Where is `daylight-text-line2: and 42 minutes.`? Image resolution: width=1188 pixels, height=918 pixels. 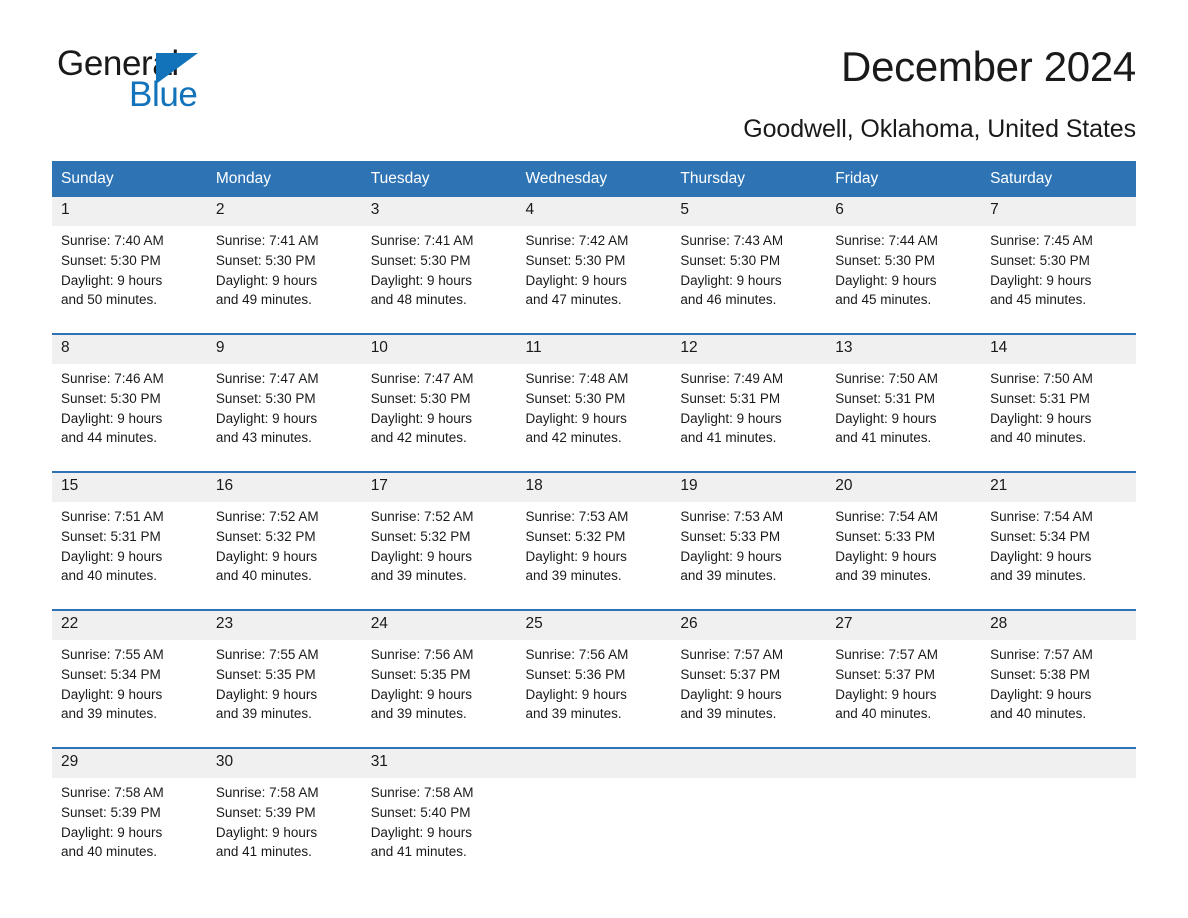
daylight-text-line2: and 42 minutes. is located at coordinates (573, 438).